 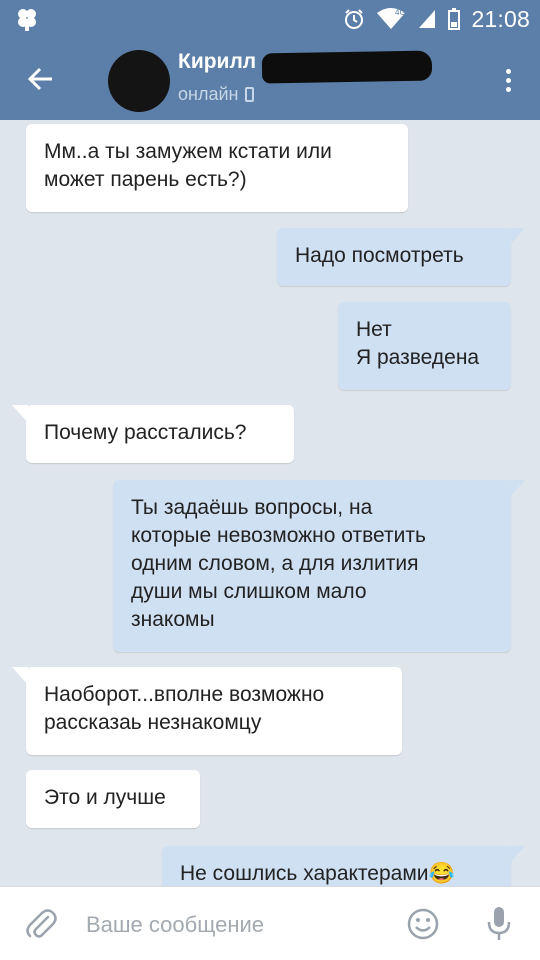 I want to click on phone-small-icon, so click(x=250, y=94).